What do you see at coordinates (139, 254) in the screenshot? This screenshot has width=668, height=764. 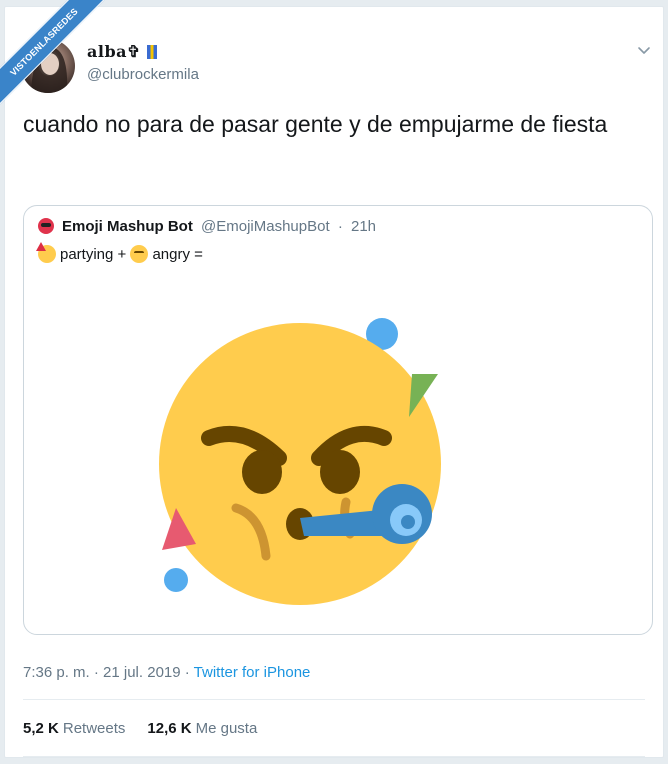 I see `angry-emoji-icon` at bounding box center [139, 254].